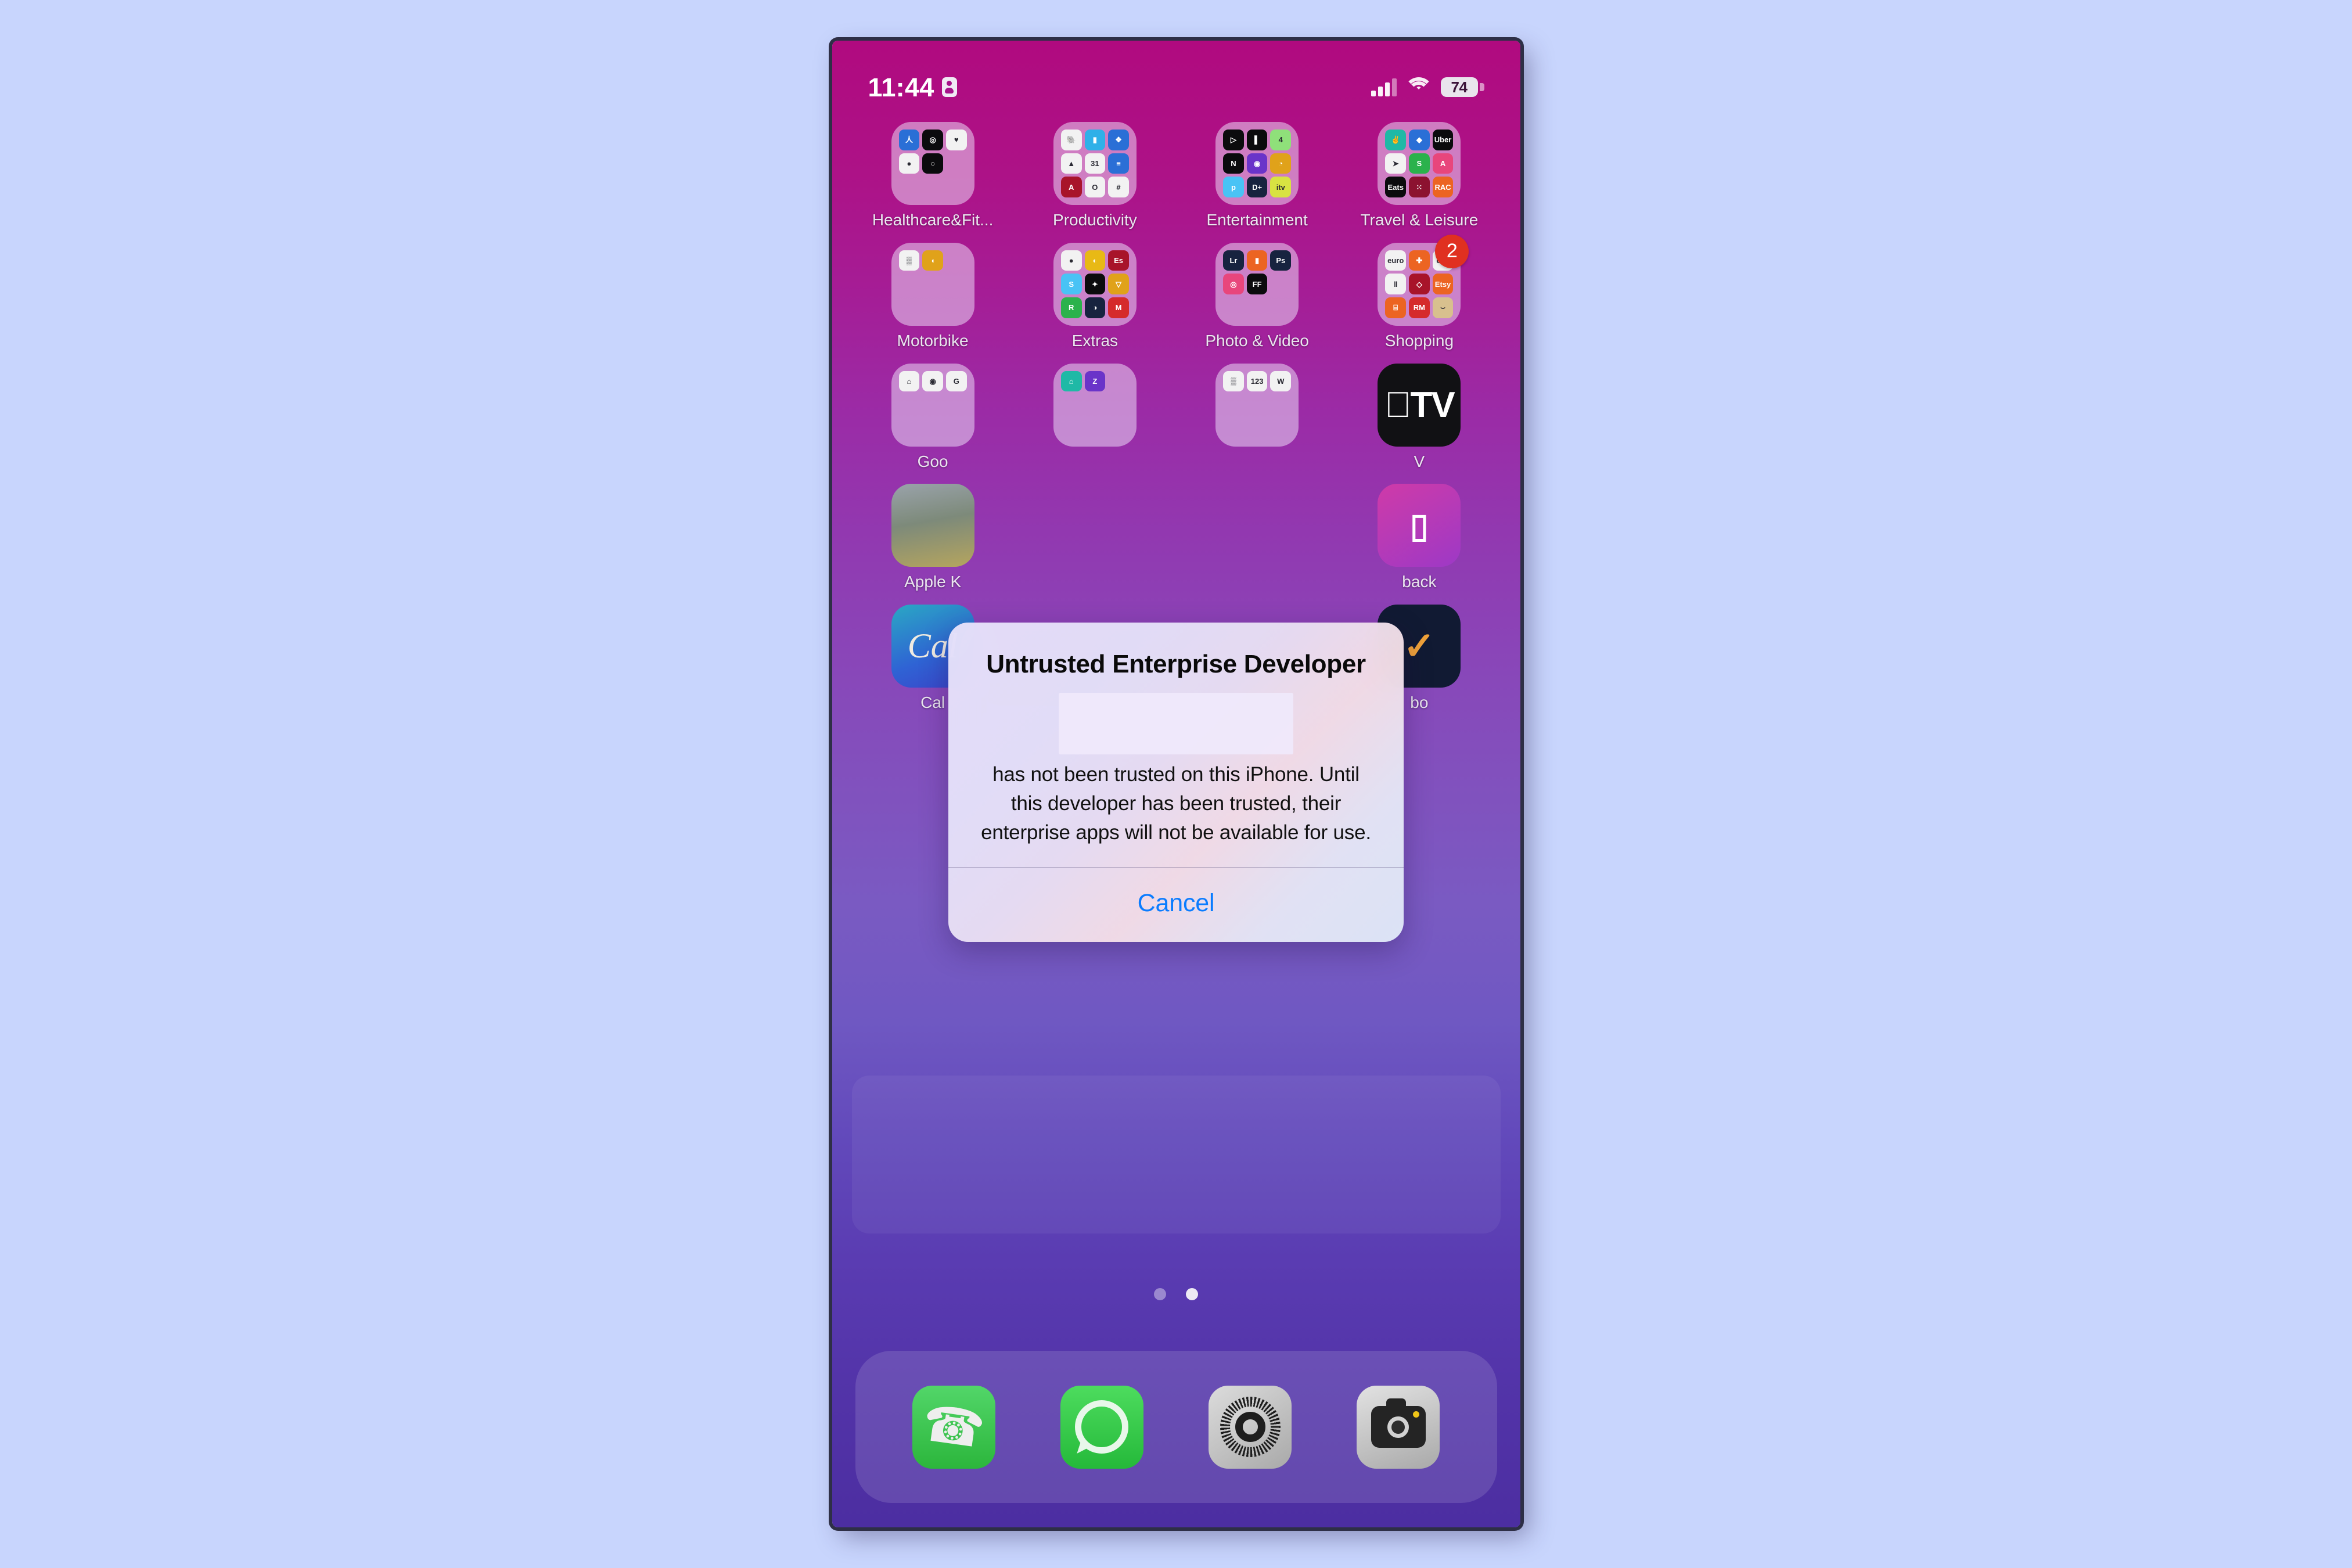  I want to click on folder-travel-leisure: ✌ ◆ Uber ➤ S A Eats ⁙ RAC Travel & Leisure, so click(1419, 175).